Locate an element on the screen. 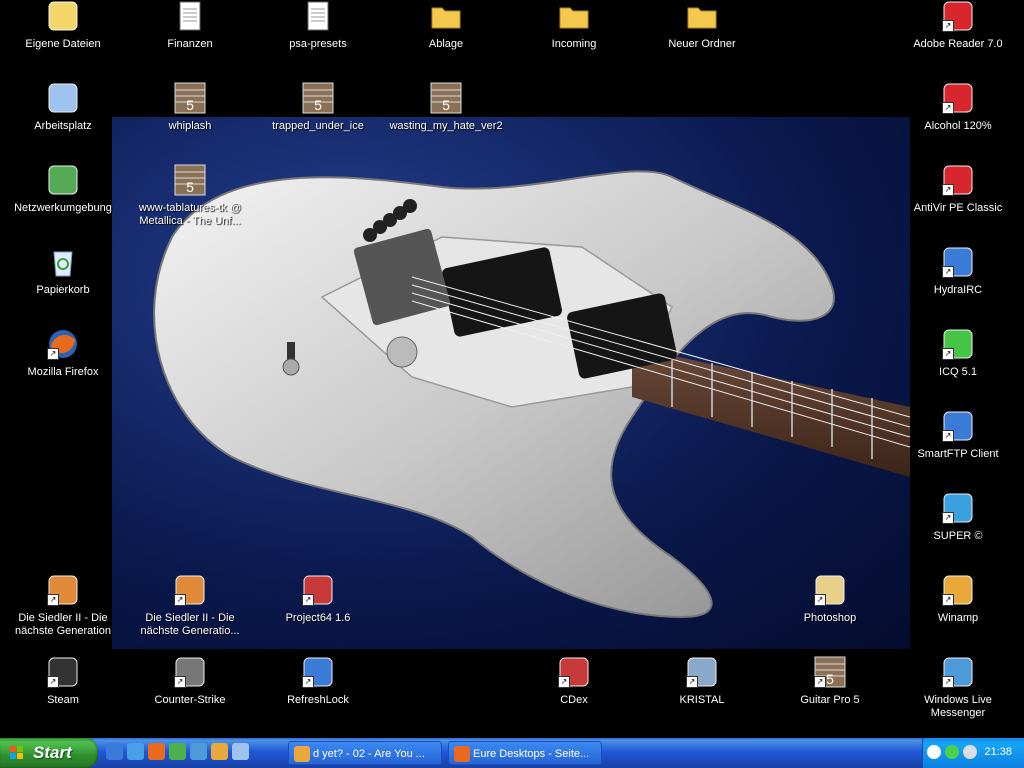 Image resolution: width=1024 pixels, height=768 pixels. desktop-icon-label: whiplash is located at coordinates (190, 126).